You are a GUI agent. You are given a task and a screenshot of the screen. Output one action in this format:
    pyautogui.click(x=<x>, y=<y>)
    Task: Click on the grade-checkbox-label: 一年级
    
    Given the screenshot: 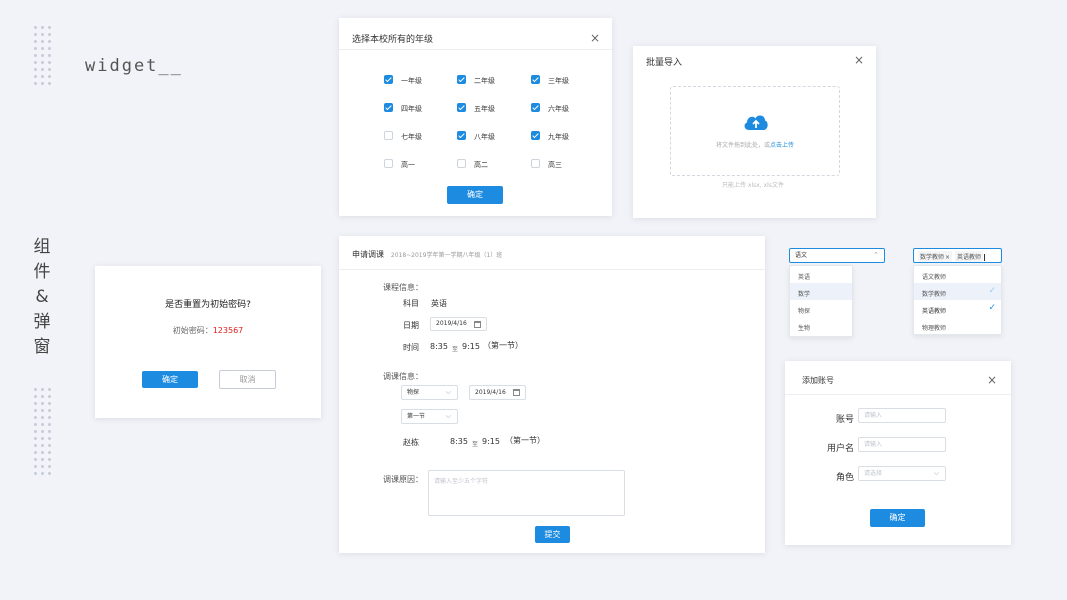 What is the action you would take?
    pyautogui.click(x=411, y=81)
    